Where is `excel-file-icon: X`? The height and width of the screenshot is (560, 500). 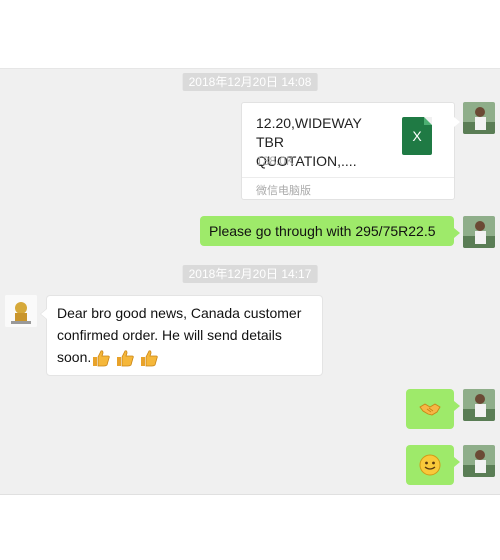
excel-file-icon: X is located at coordinates (417, 136).